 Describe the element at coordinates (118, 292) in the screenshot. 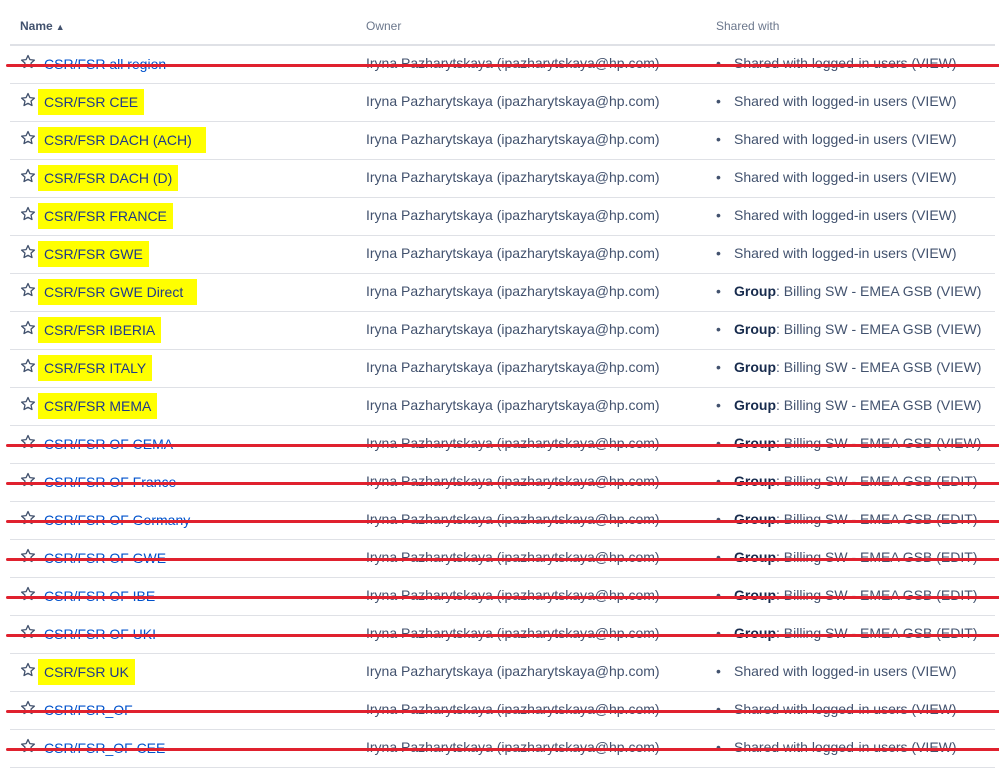

I see `filter-name-link: CSR/FSR GWE Direct` at that location.